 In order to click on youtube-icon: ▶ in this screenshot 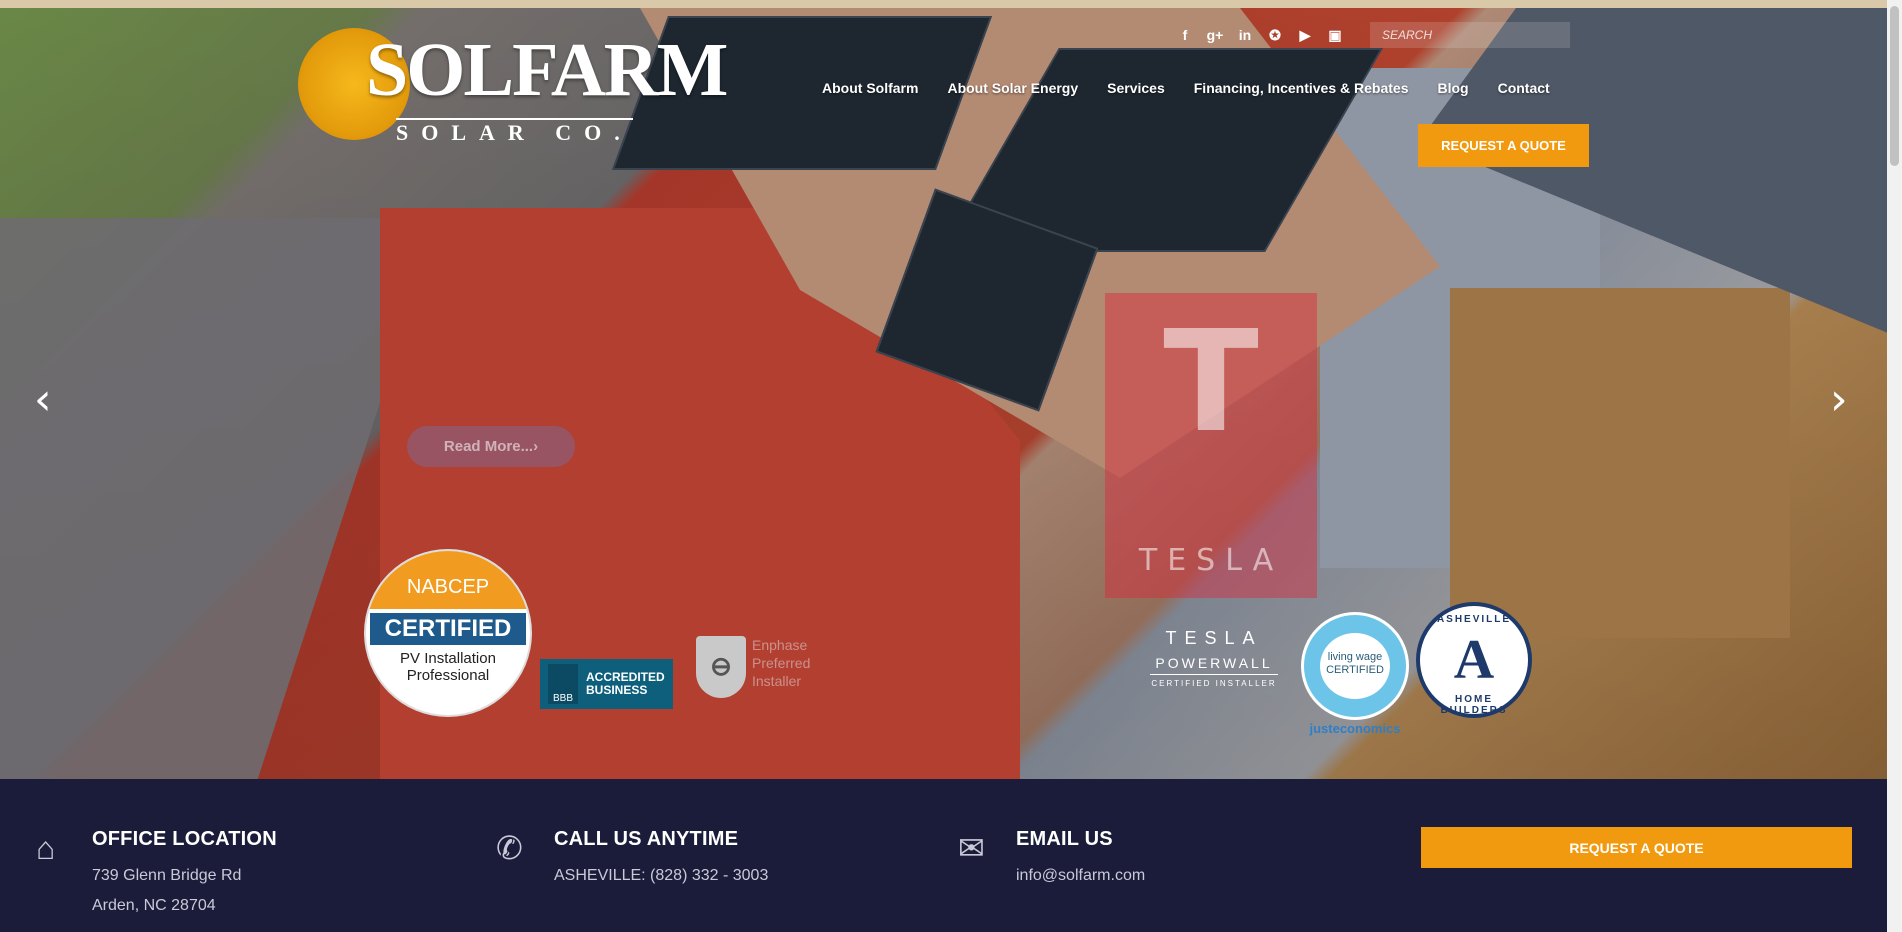, I will do `click(1305, 35)`.